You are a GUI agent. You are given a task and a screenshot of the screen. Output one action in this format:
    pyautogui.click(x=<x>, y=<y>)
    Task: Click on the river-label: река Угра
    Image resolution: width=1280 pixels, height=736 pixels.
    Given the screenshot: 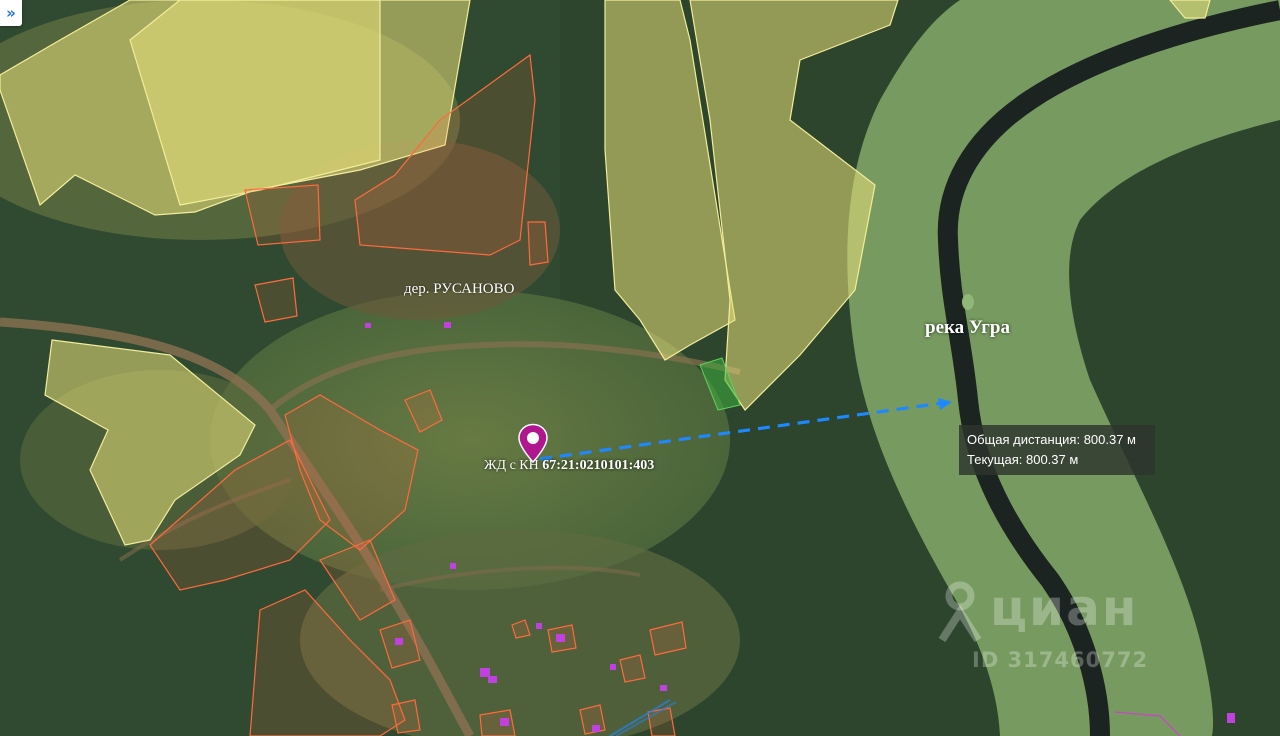 What is the action you would take?
    pyautogui.click(x=967, y=327)
    